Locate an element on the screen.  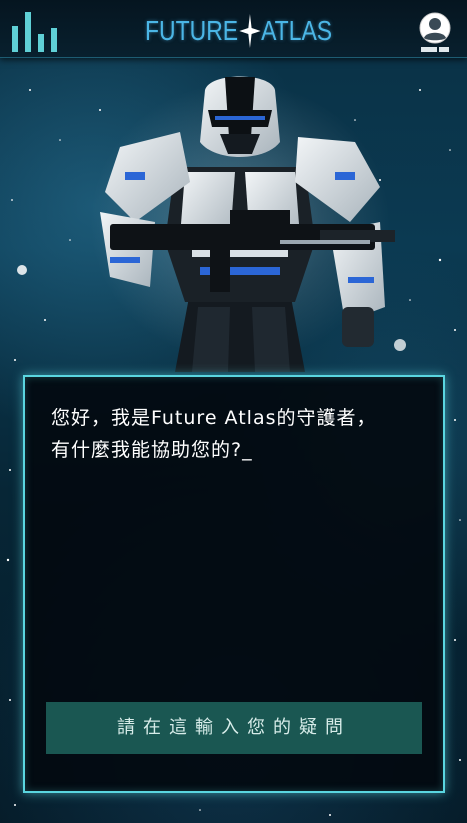
logo-star-icon is located at coordinates (249, 31).